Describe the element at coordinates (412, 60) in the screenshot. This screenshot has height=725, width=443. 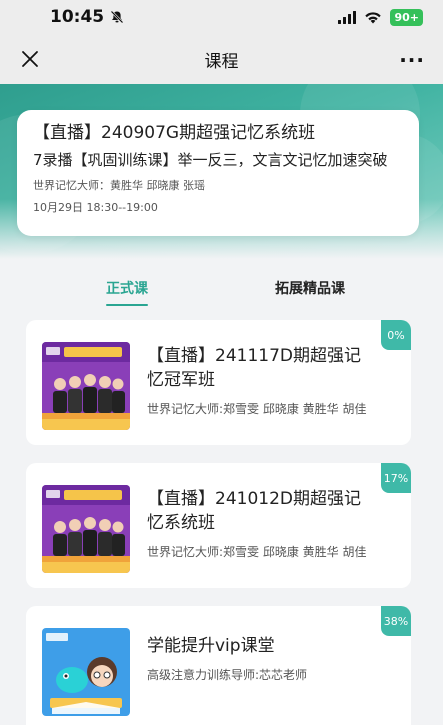
I see `more-icon: ···` at that location.